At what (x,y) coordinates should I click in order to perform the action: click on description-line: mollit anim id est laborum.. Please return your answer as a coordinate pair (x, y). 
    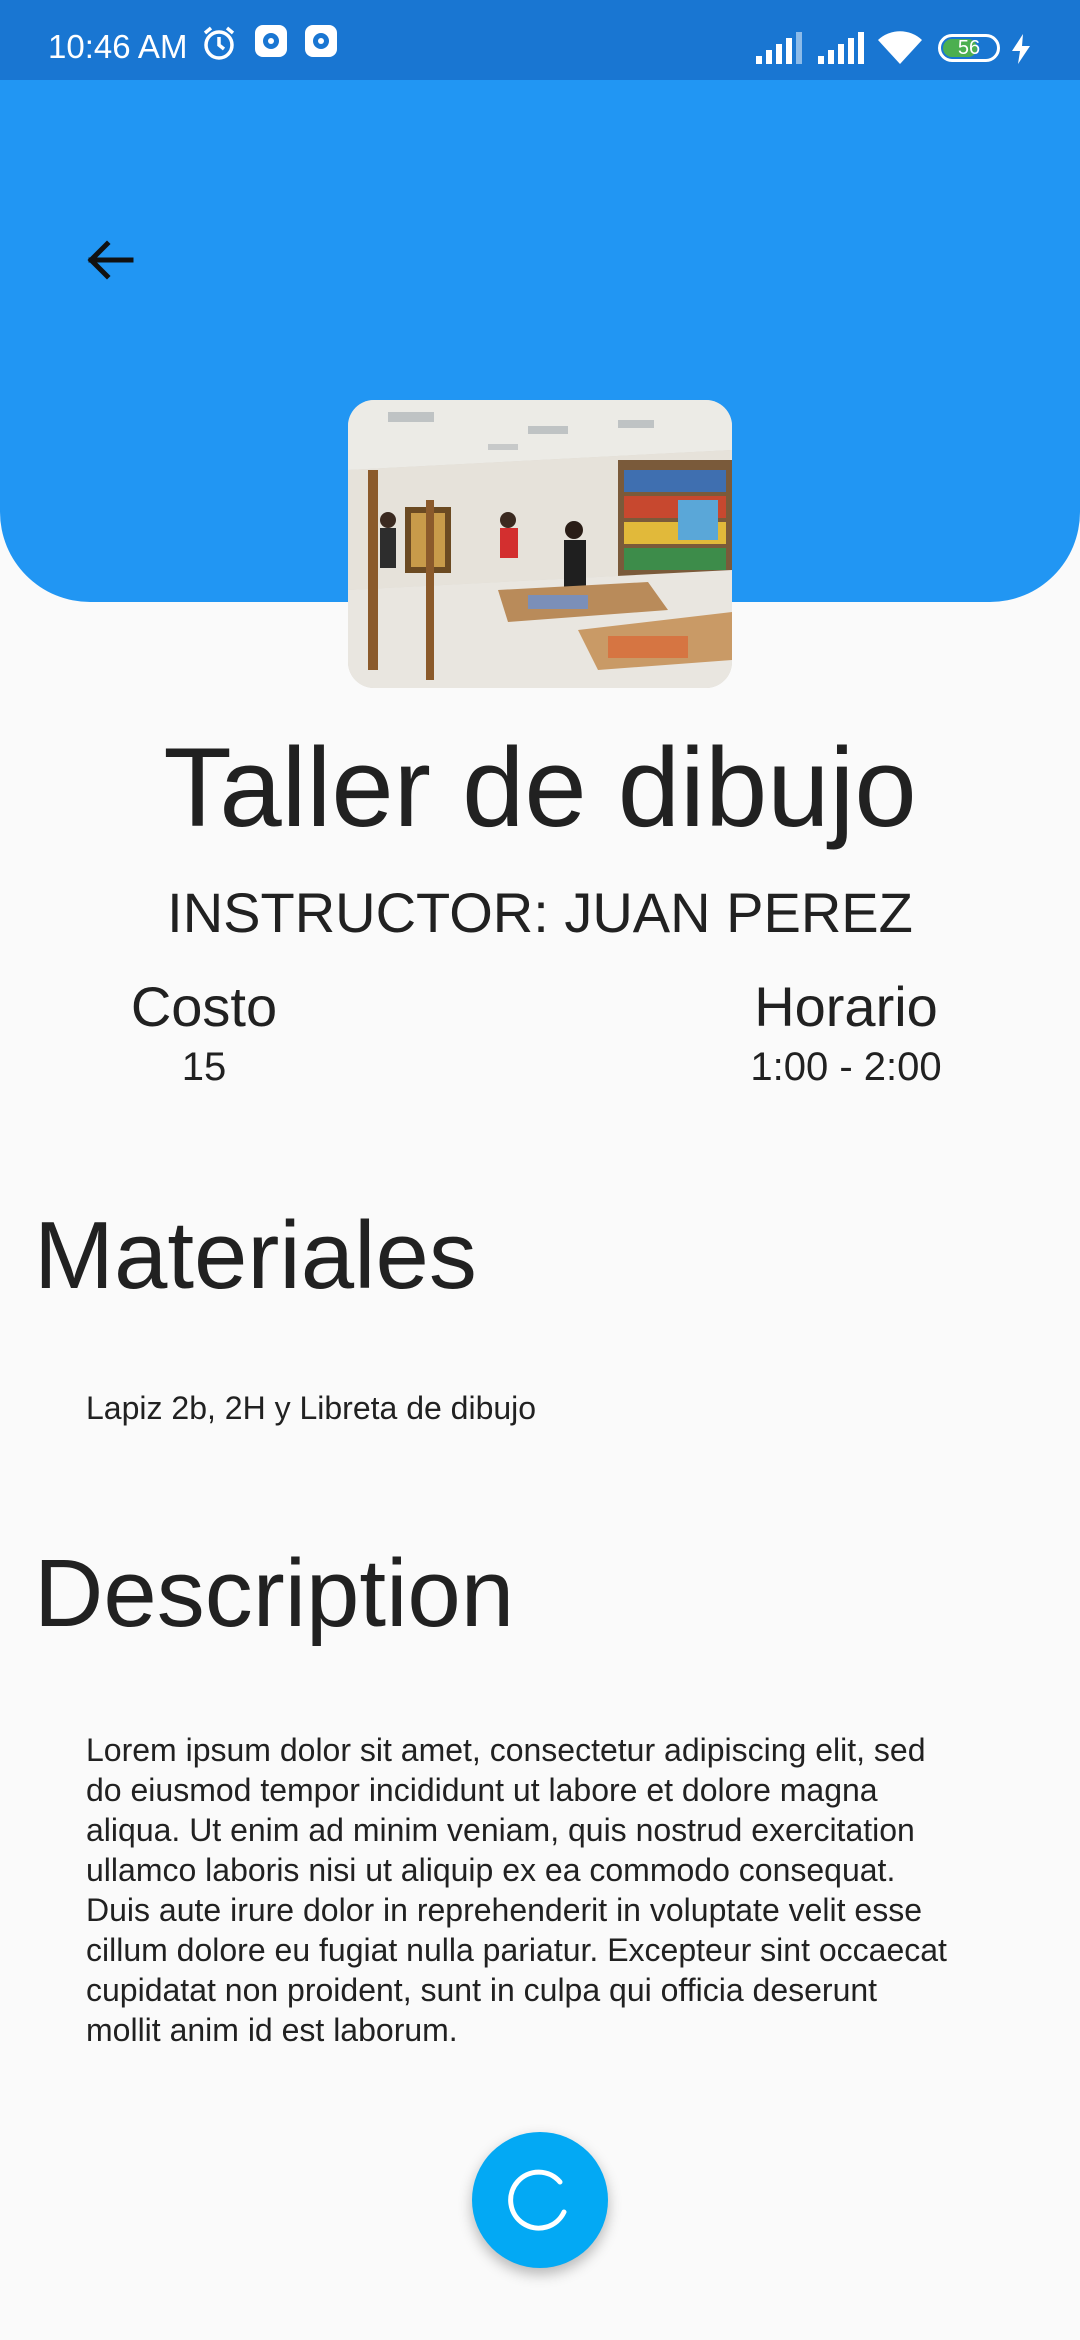
    Looking at the image, I should click on (272, 2030).